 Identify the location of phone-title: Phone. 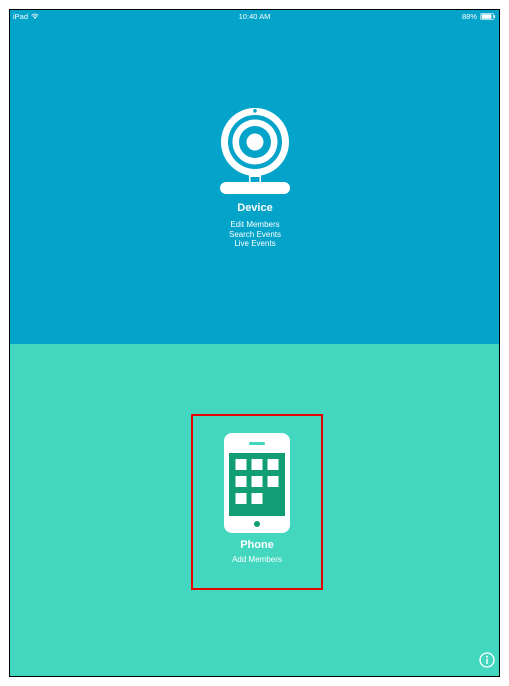
(257, 545).